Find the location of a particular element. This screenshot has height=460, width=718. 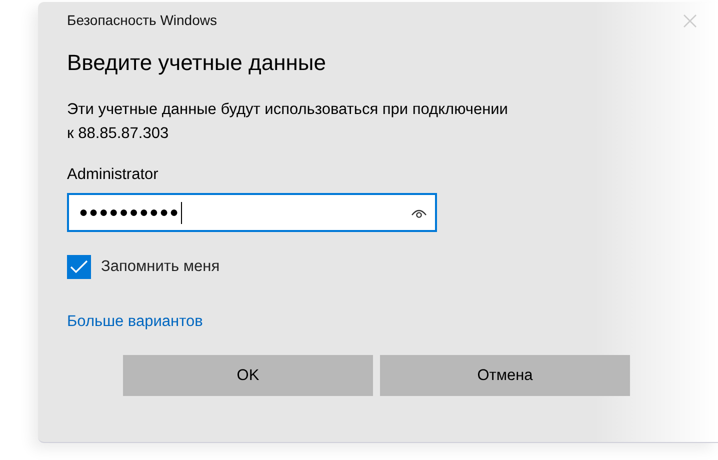

checkbox-label: Запомнить меня is located at coordinates (160, 267).